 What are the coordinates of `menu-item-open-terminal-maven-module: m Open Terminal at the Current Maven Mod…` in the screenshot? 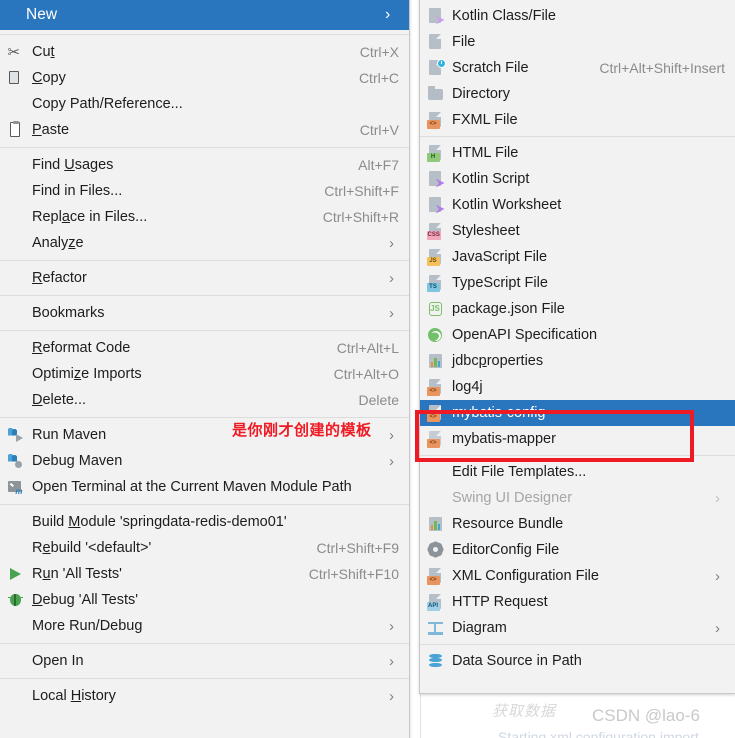 It's located at (204, 487).